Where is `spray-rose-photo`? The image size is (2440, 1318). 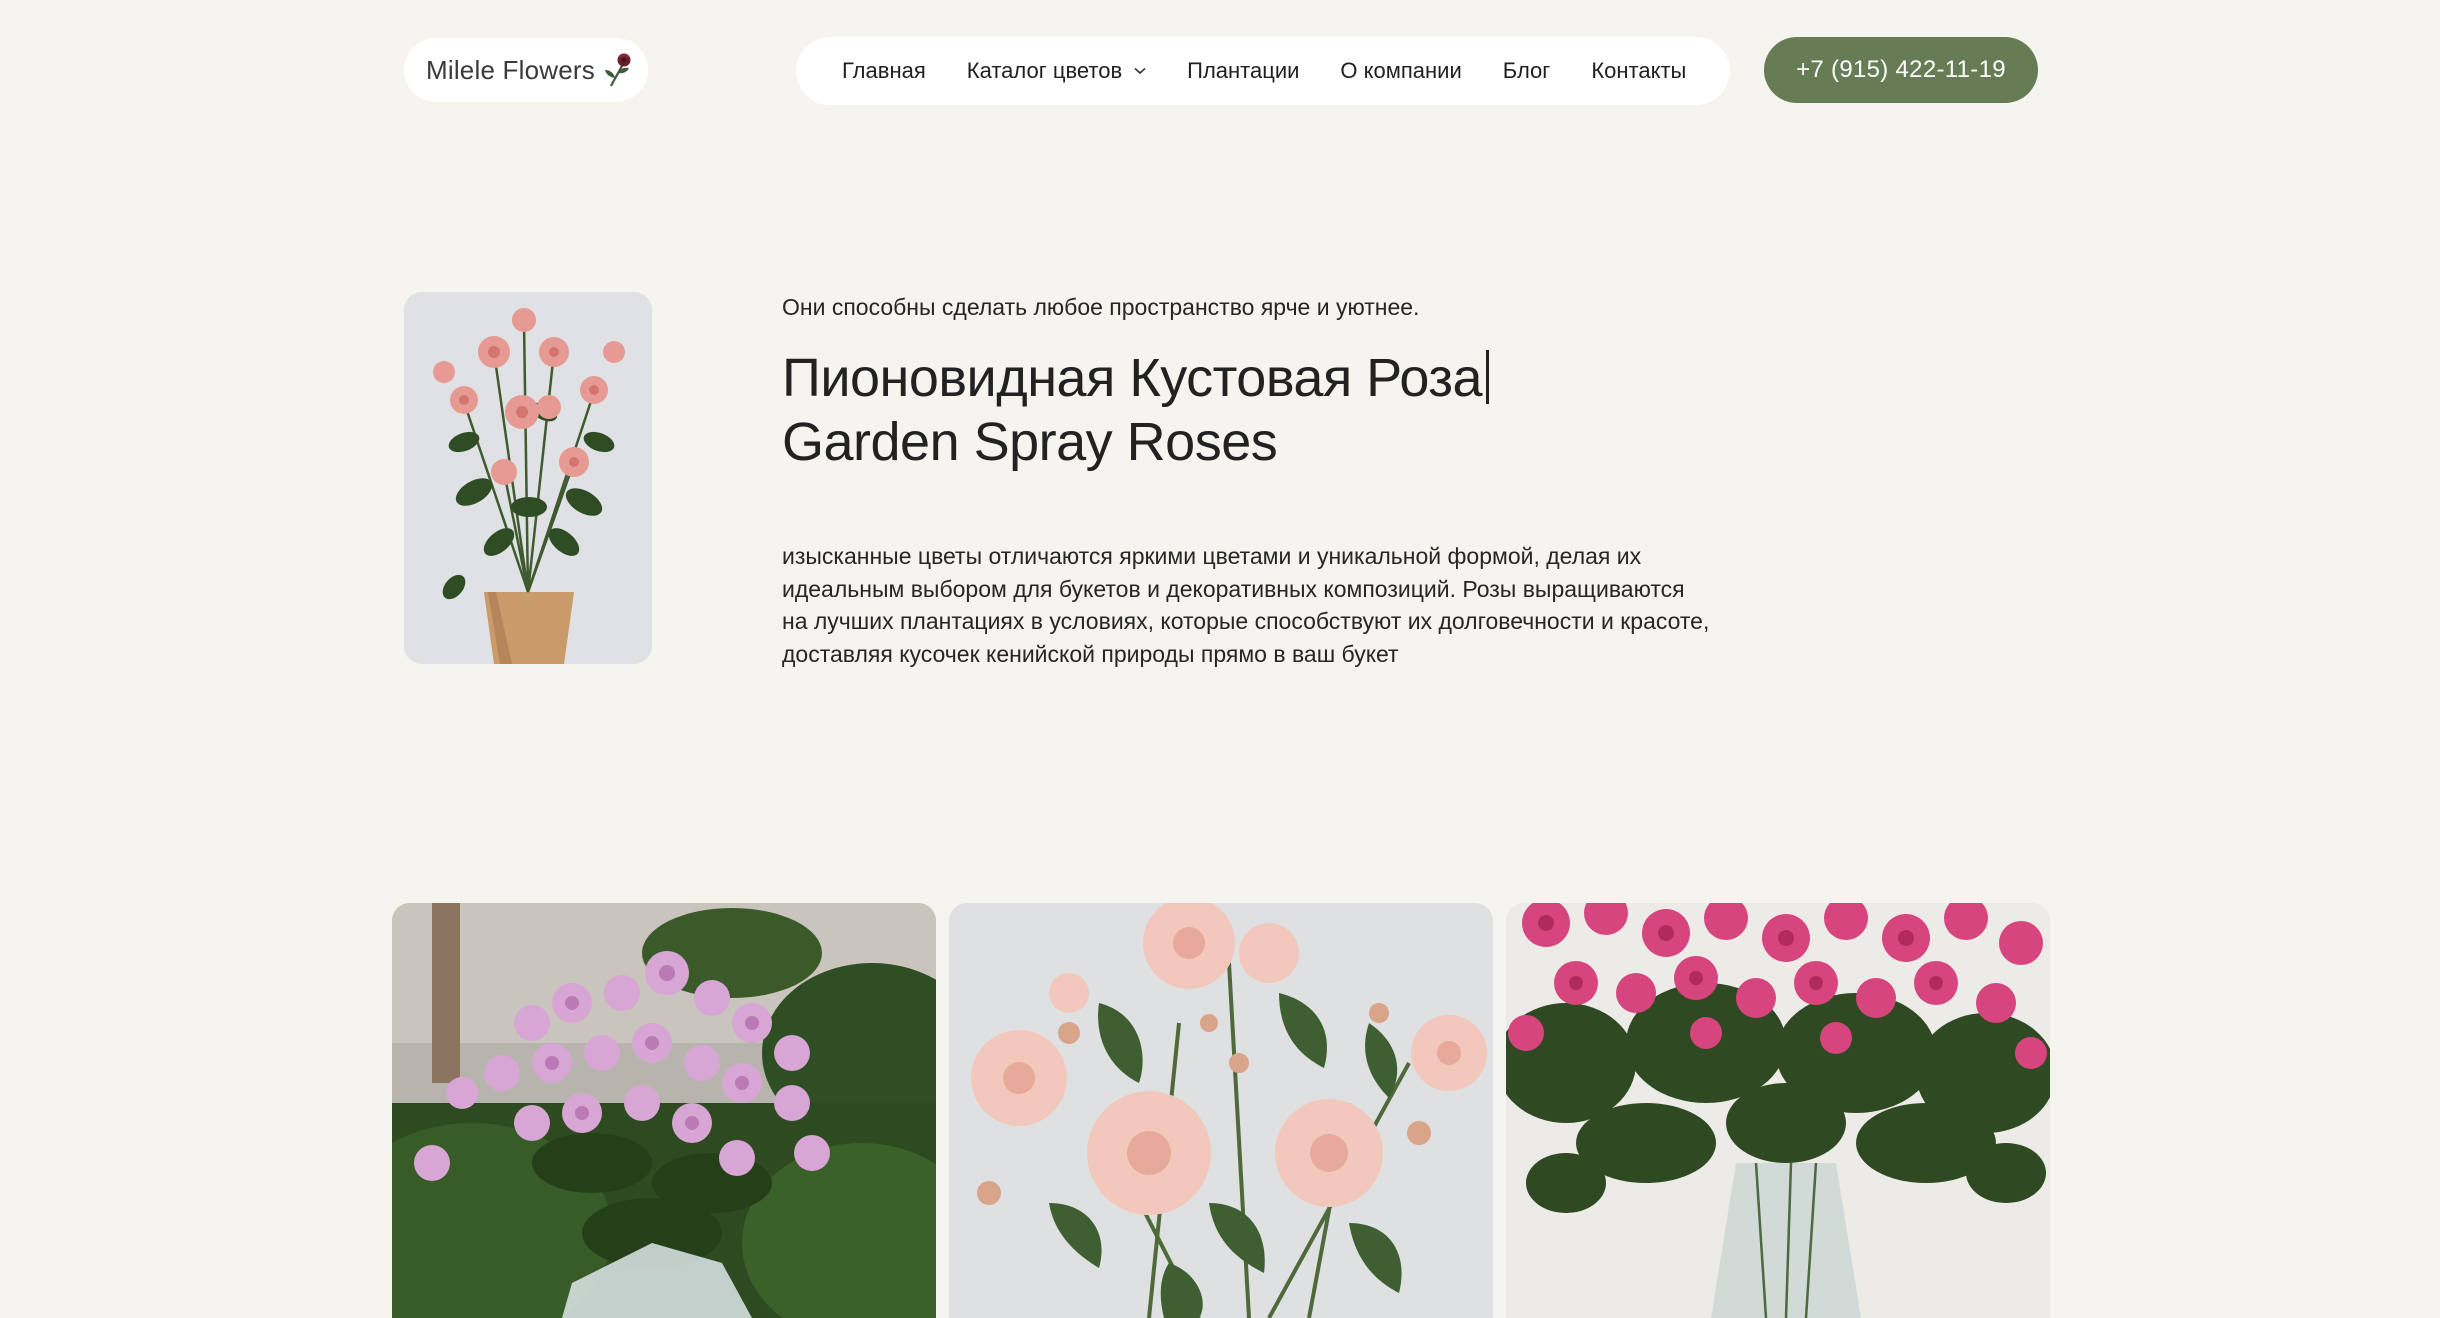 spray-rose-photo is located at coordinates (528, 478).